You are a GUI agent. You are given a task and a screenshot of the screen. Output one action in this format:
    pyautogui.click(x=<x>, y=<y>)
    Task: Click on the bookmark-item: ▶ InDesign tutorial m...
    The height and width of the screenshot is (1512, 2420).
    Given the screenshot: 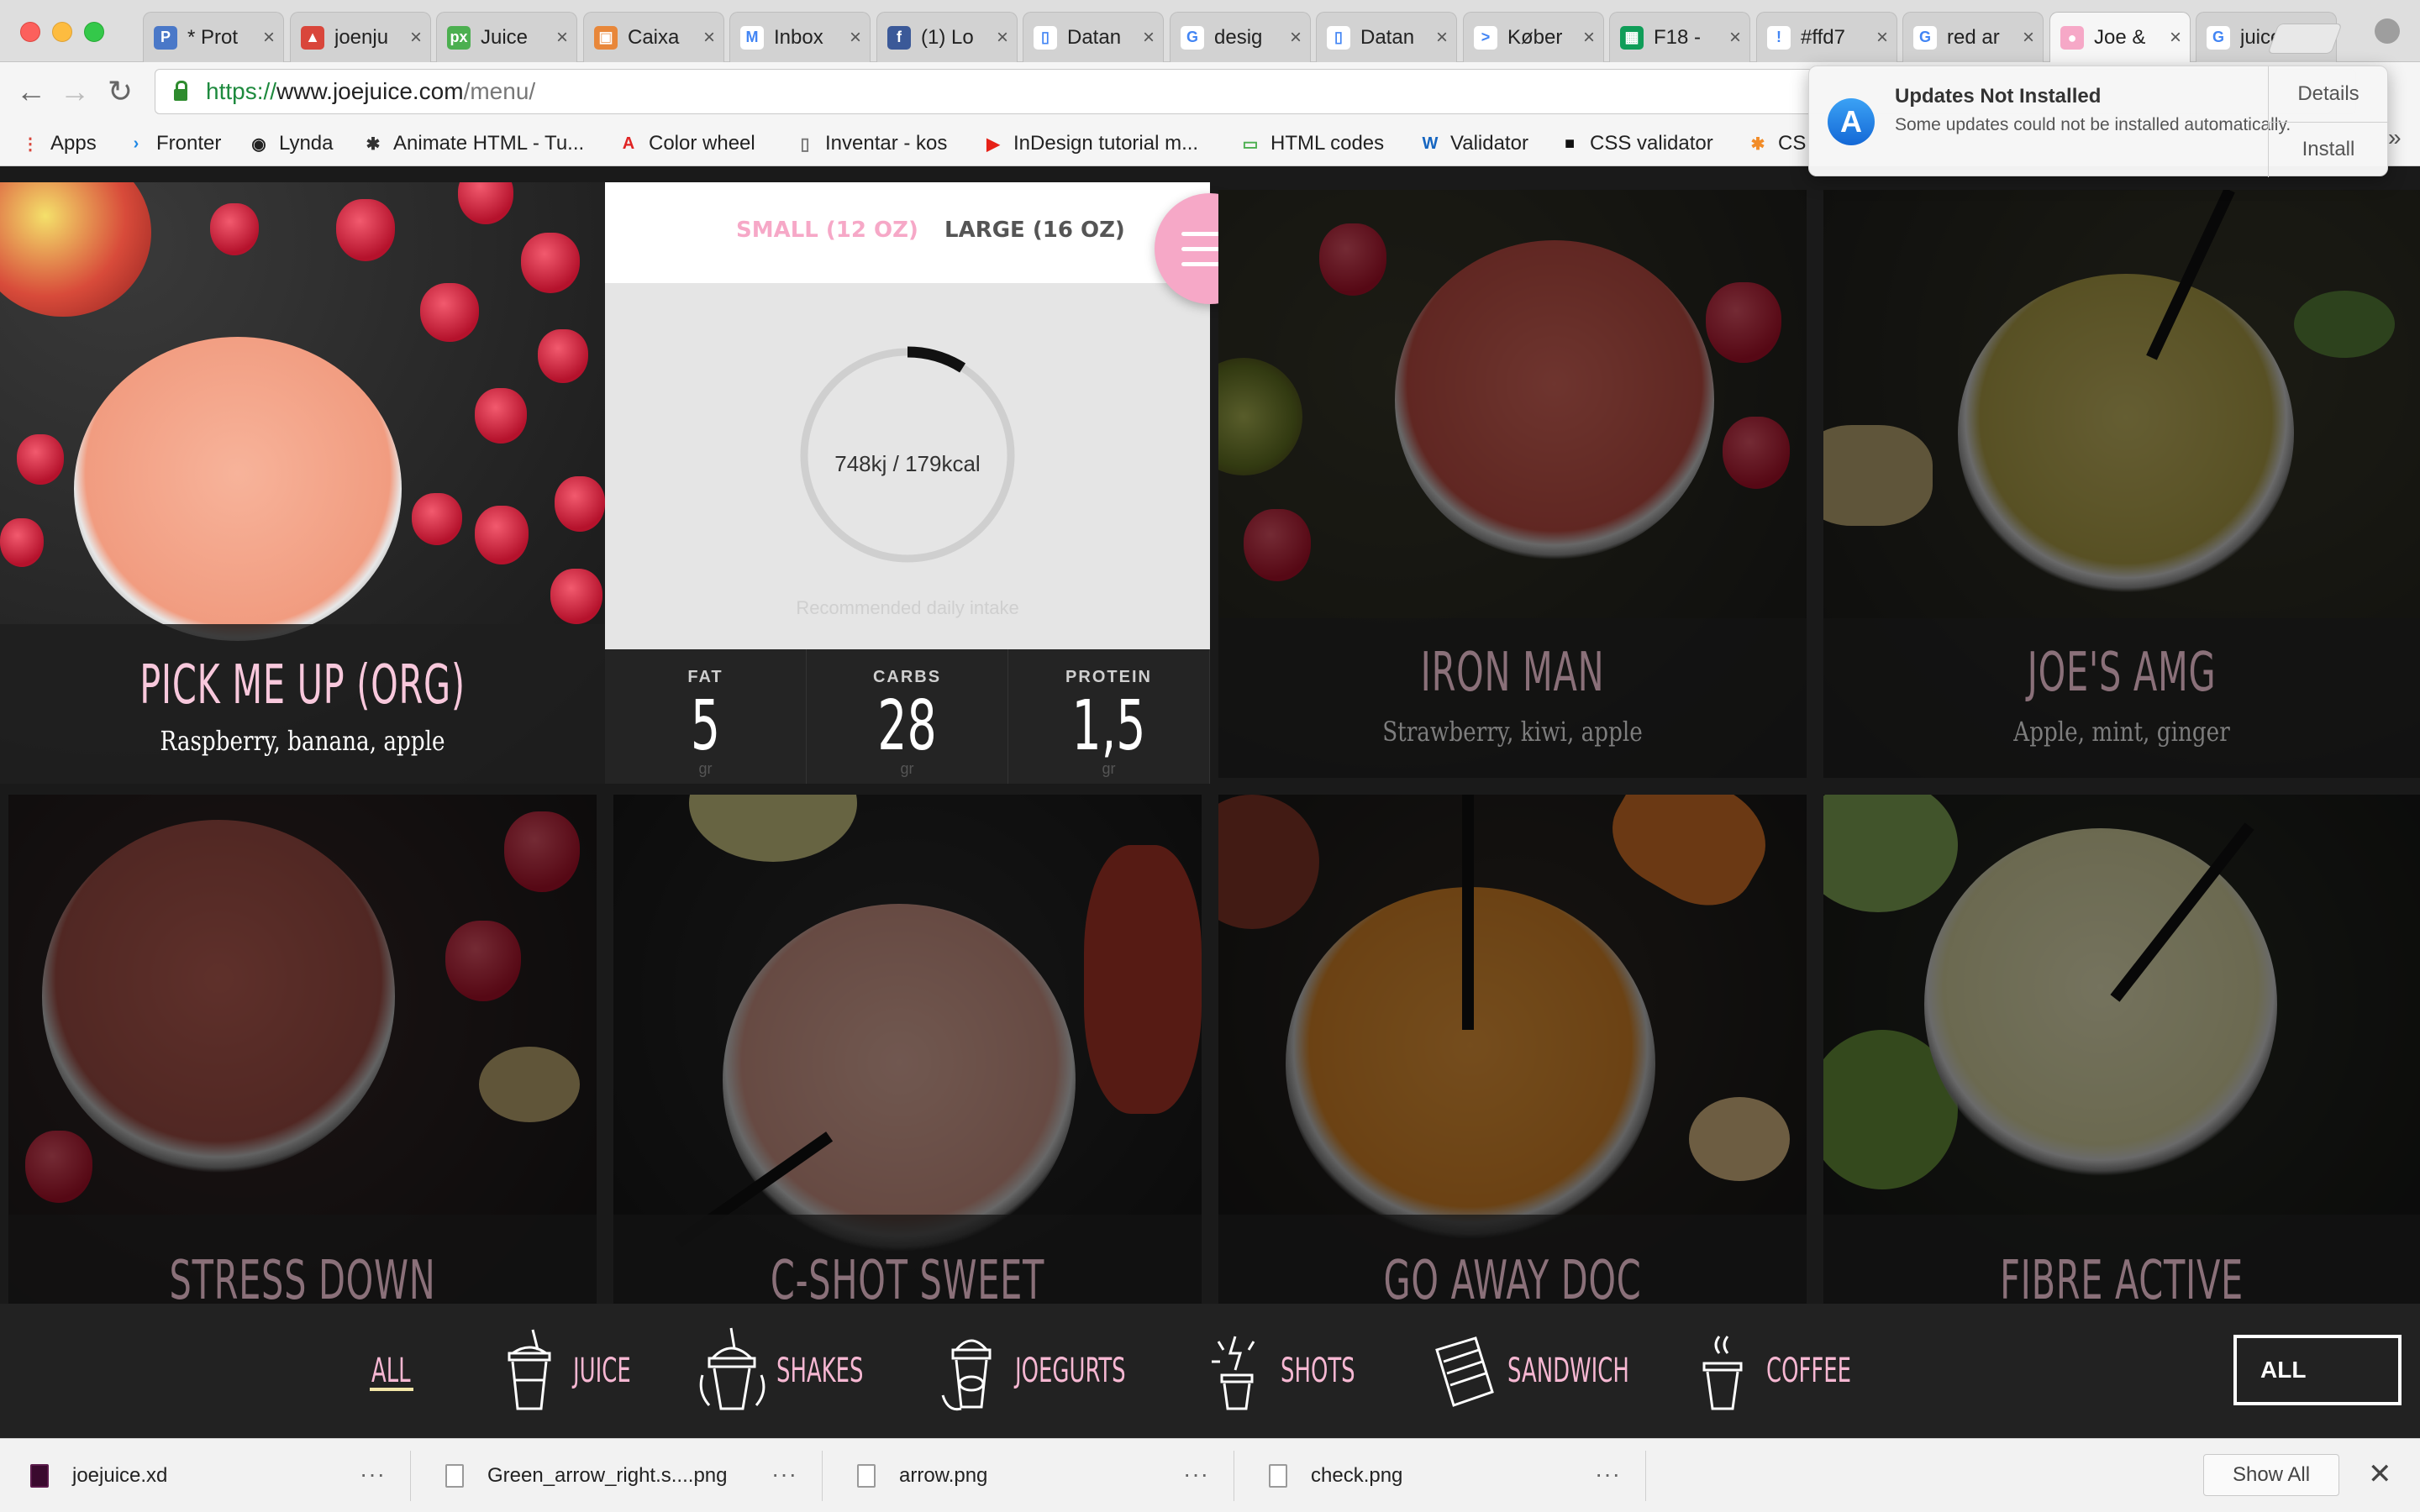 What is the action you would take?
    pyautogui.click(x=1090, y=144)
    